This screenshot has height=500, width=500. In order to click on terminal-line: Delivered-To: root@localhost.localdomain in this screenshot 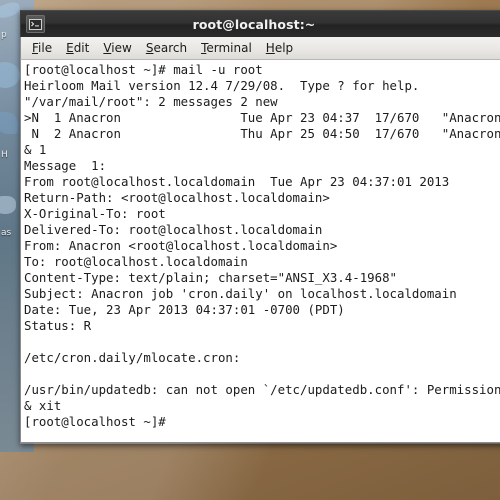, I will do `click(173, 229)`.